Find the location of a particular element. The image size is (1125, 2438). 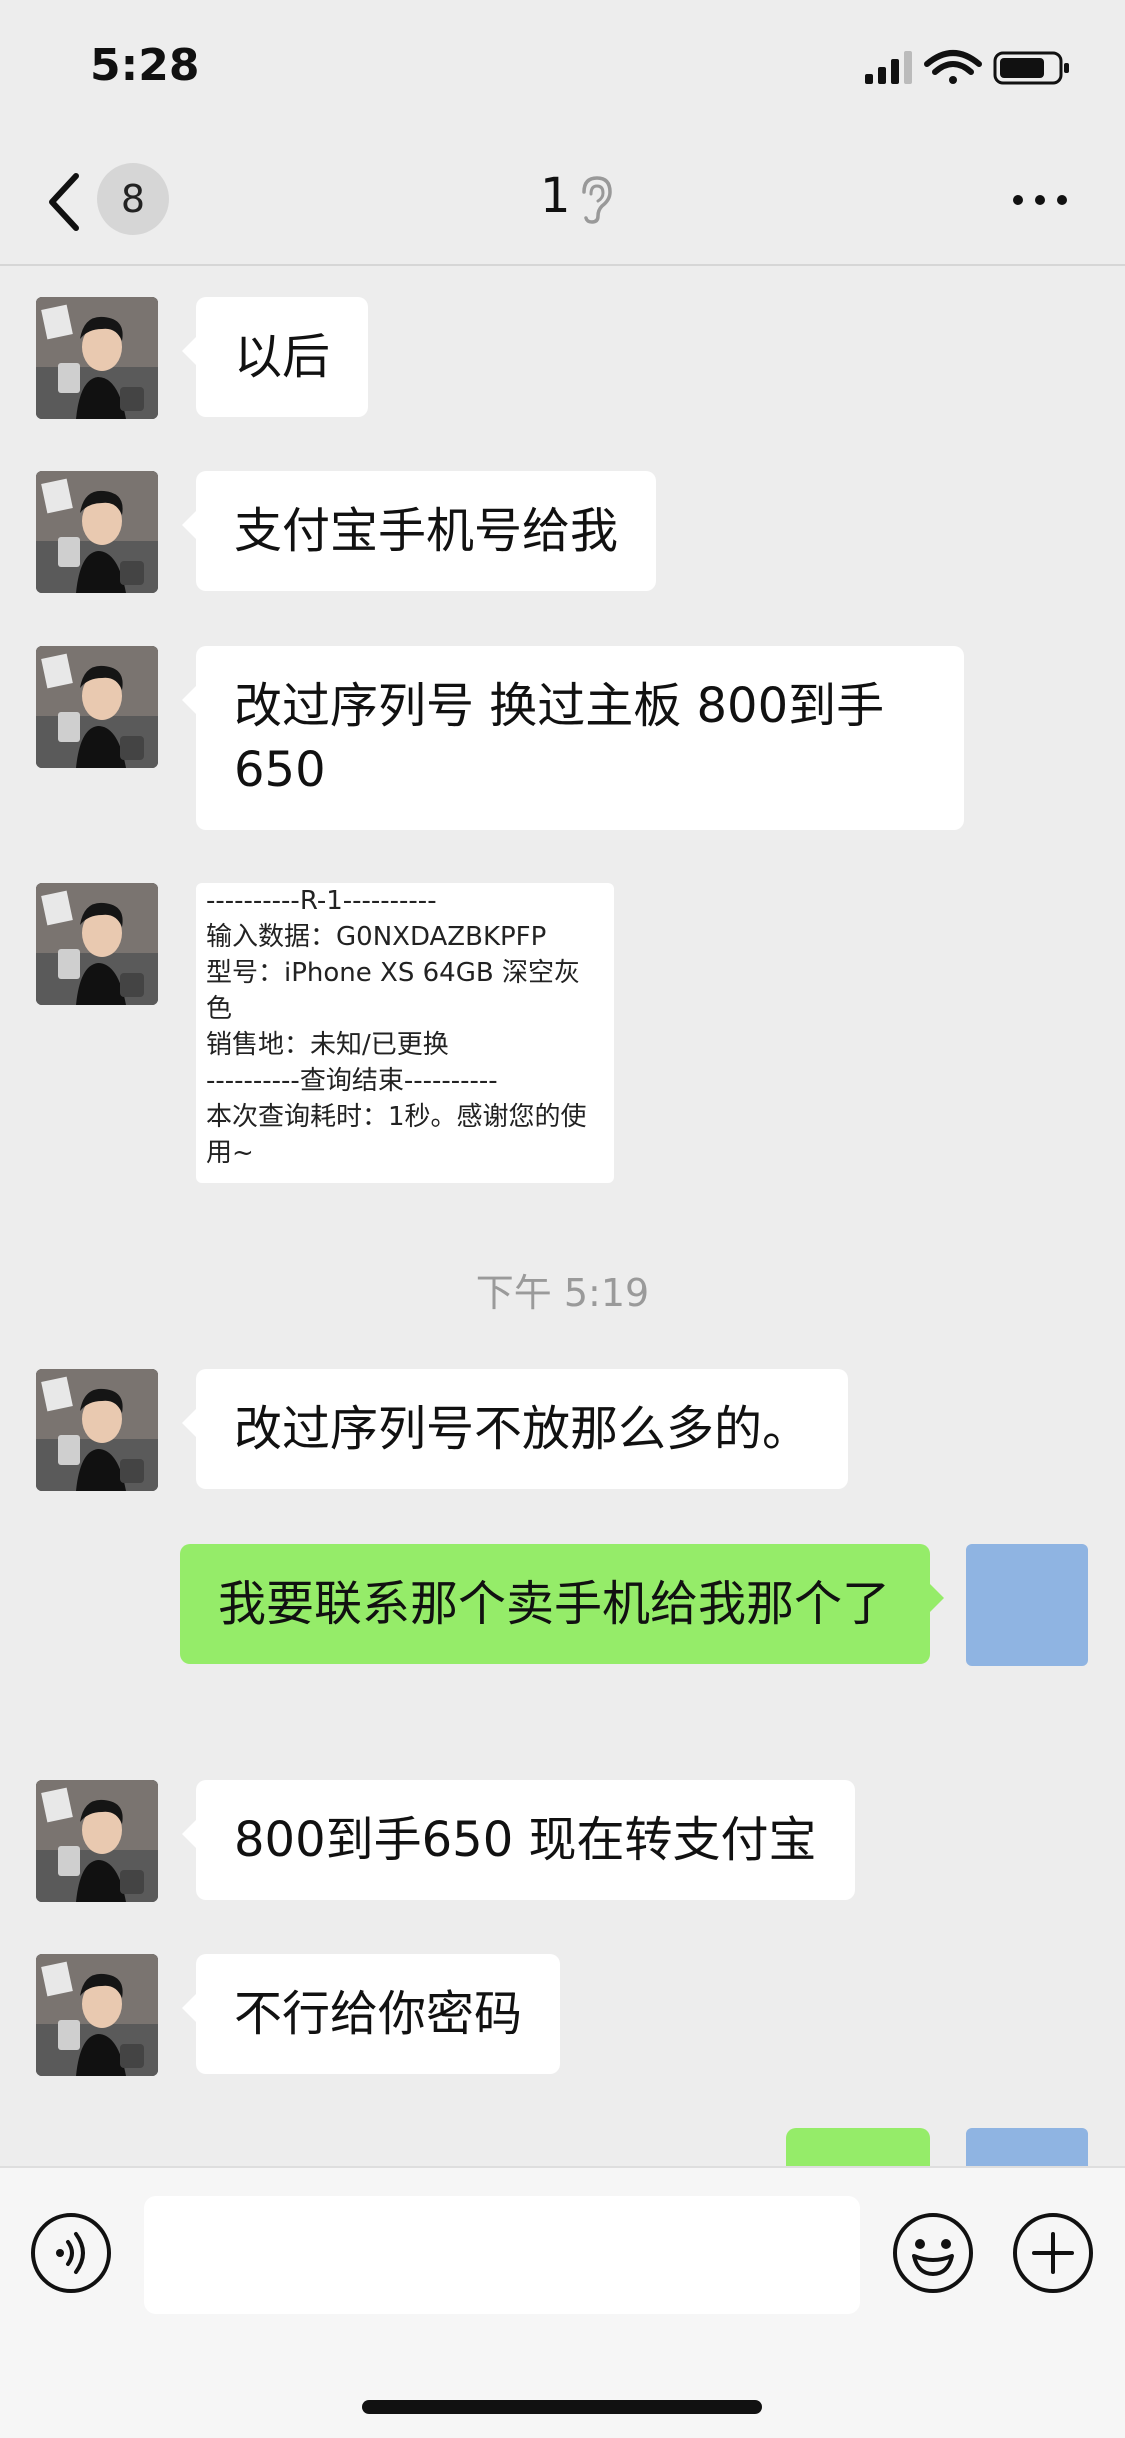

status-icons is located at coordinates (975, 68).